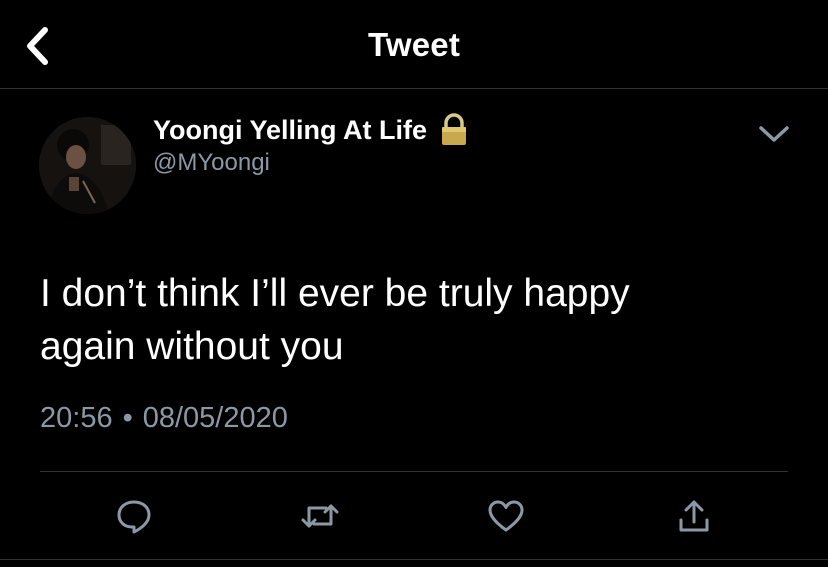 The width and height of the screenshot is (828, 567). Describe the element at coordinates (76, 418) in the screenshot. I see `tweet-time: 20:56` at that location.